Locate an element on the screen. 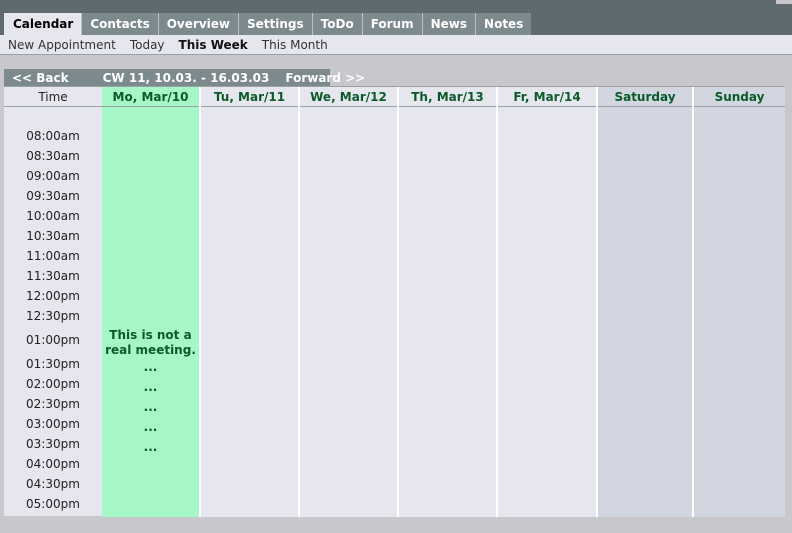 Image resolution: width=792 pixels, height=533 pixels. new-appointment-link: New Appointment is located at coordinates (62, 45).